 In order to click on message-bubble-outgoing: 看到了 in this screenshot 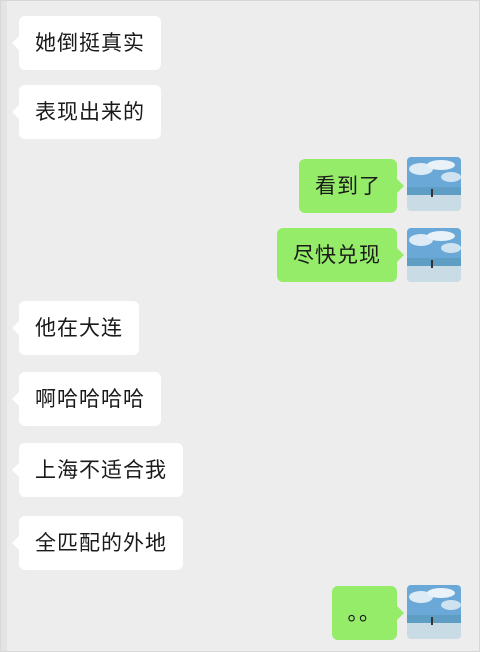, I will do `click(351, 186)`.